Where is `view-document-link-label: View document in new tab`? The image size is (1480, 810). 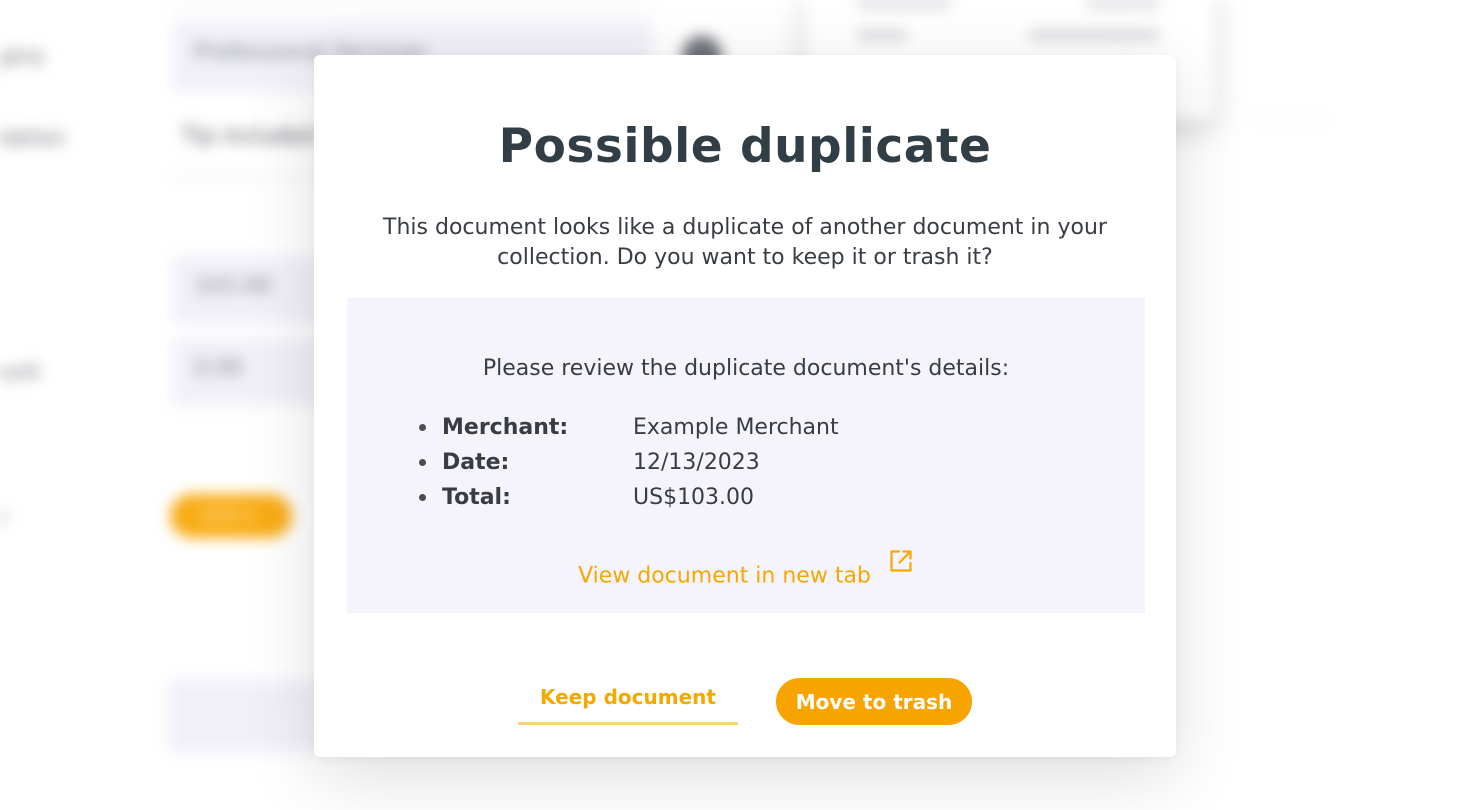
view-document-link-label: View document in new tab is located at coordinates (724, 576).